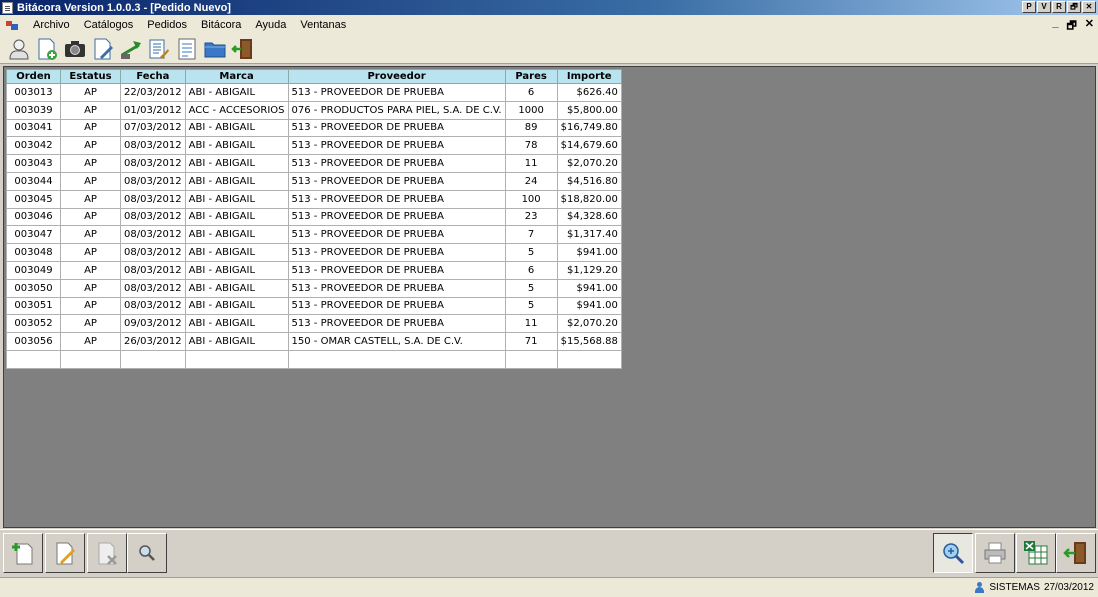 The height and width of the screenshot is (597, 1098). I want to click on column-pares: Pares, so click(531, 76).